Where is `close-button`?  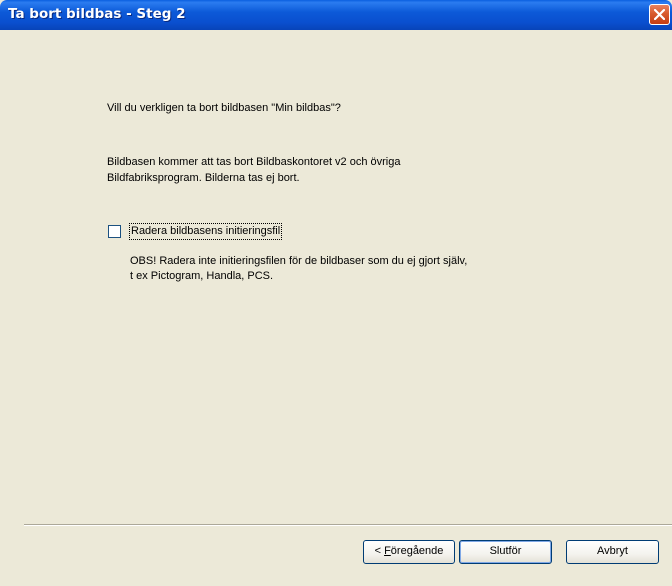
close-button is located at coordinates (659, 14).